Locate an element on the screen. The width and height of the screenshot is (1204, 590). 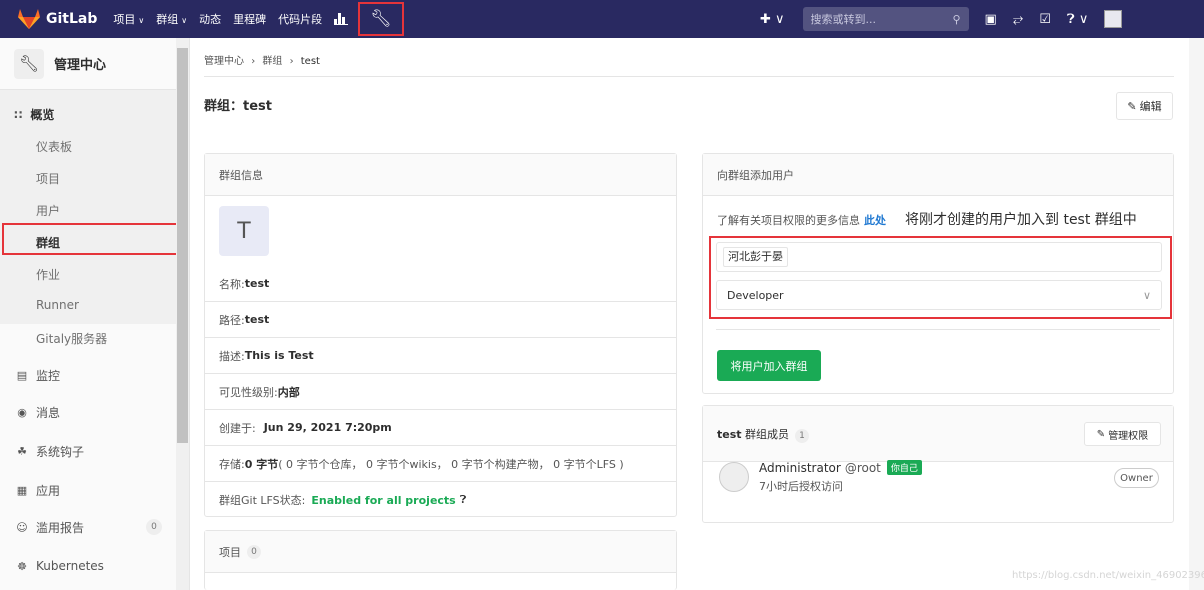
nav-projects: 项目 ∨ is located at coordinates (128, 19).